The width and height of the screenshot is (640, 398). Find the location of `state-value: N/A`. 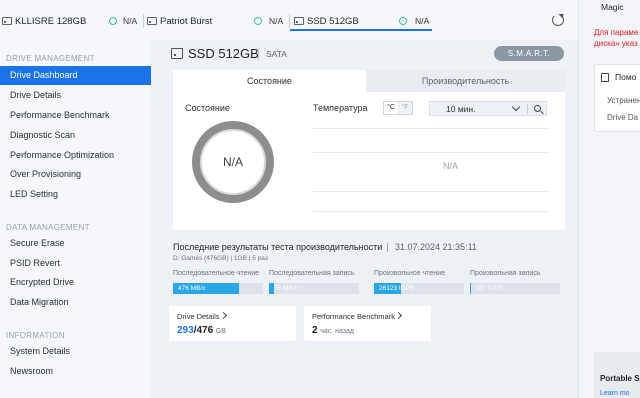

state-value: N/A is located at coordinates (233, 162).